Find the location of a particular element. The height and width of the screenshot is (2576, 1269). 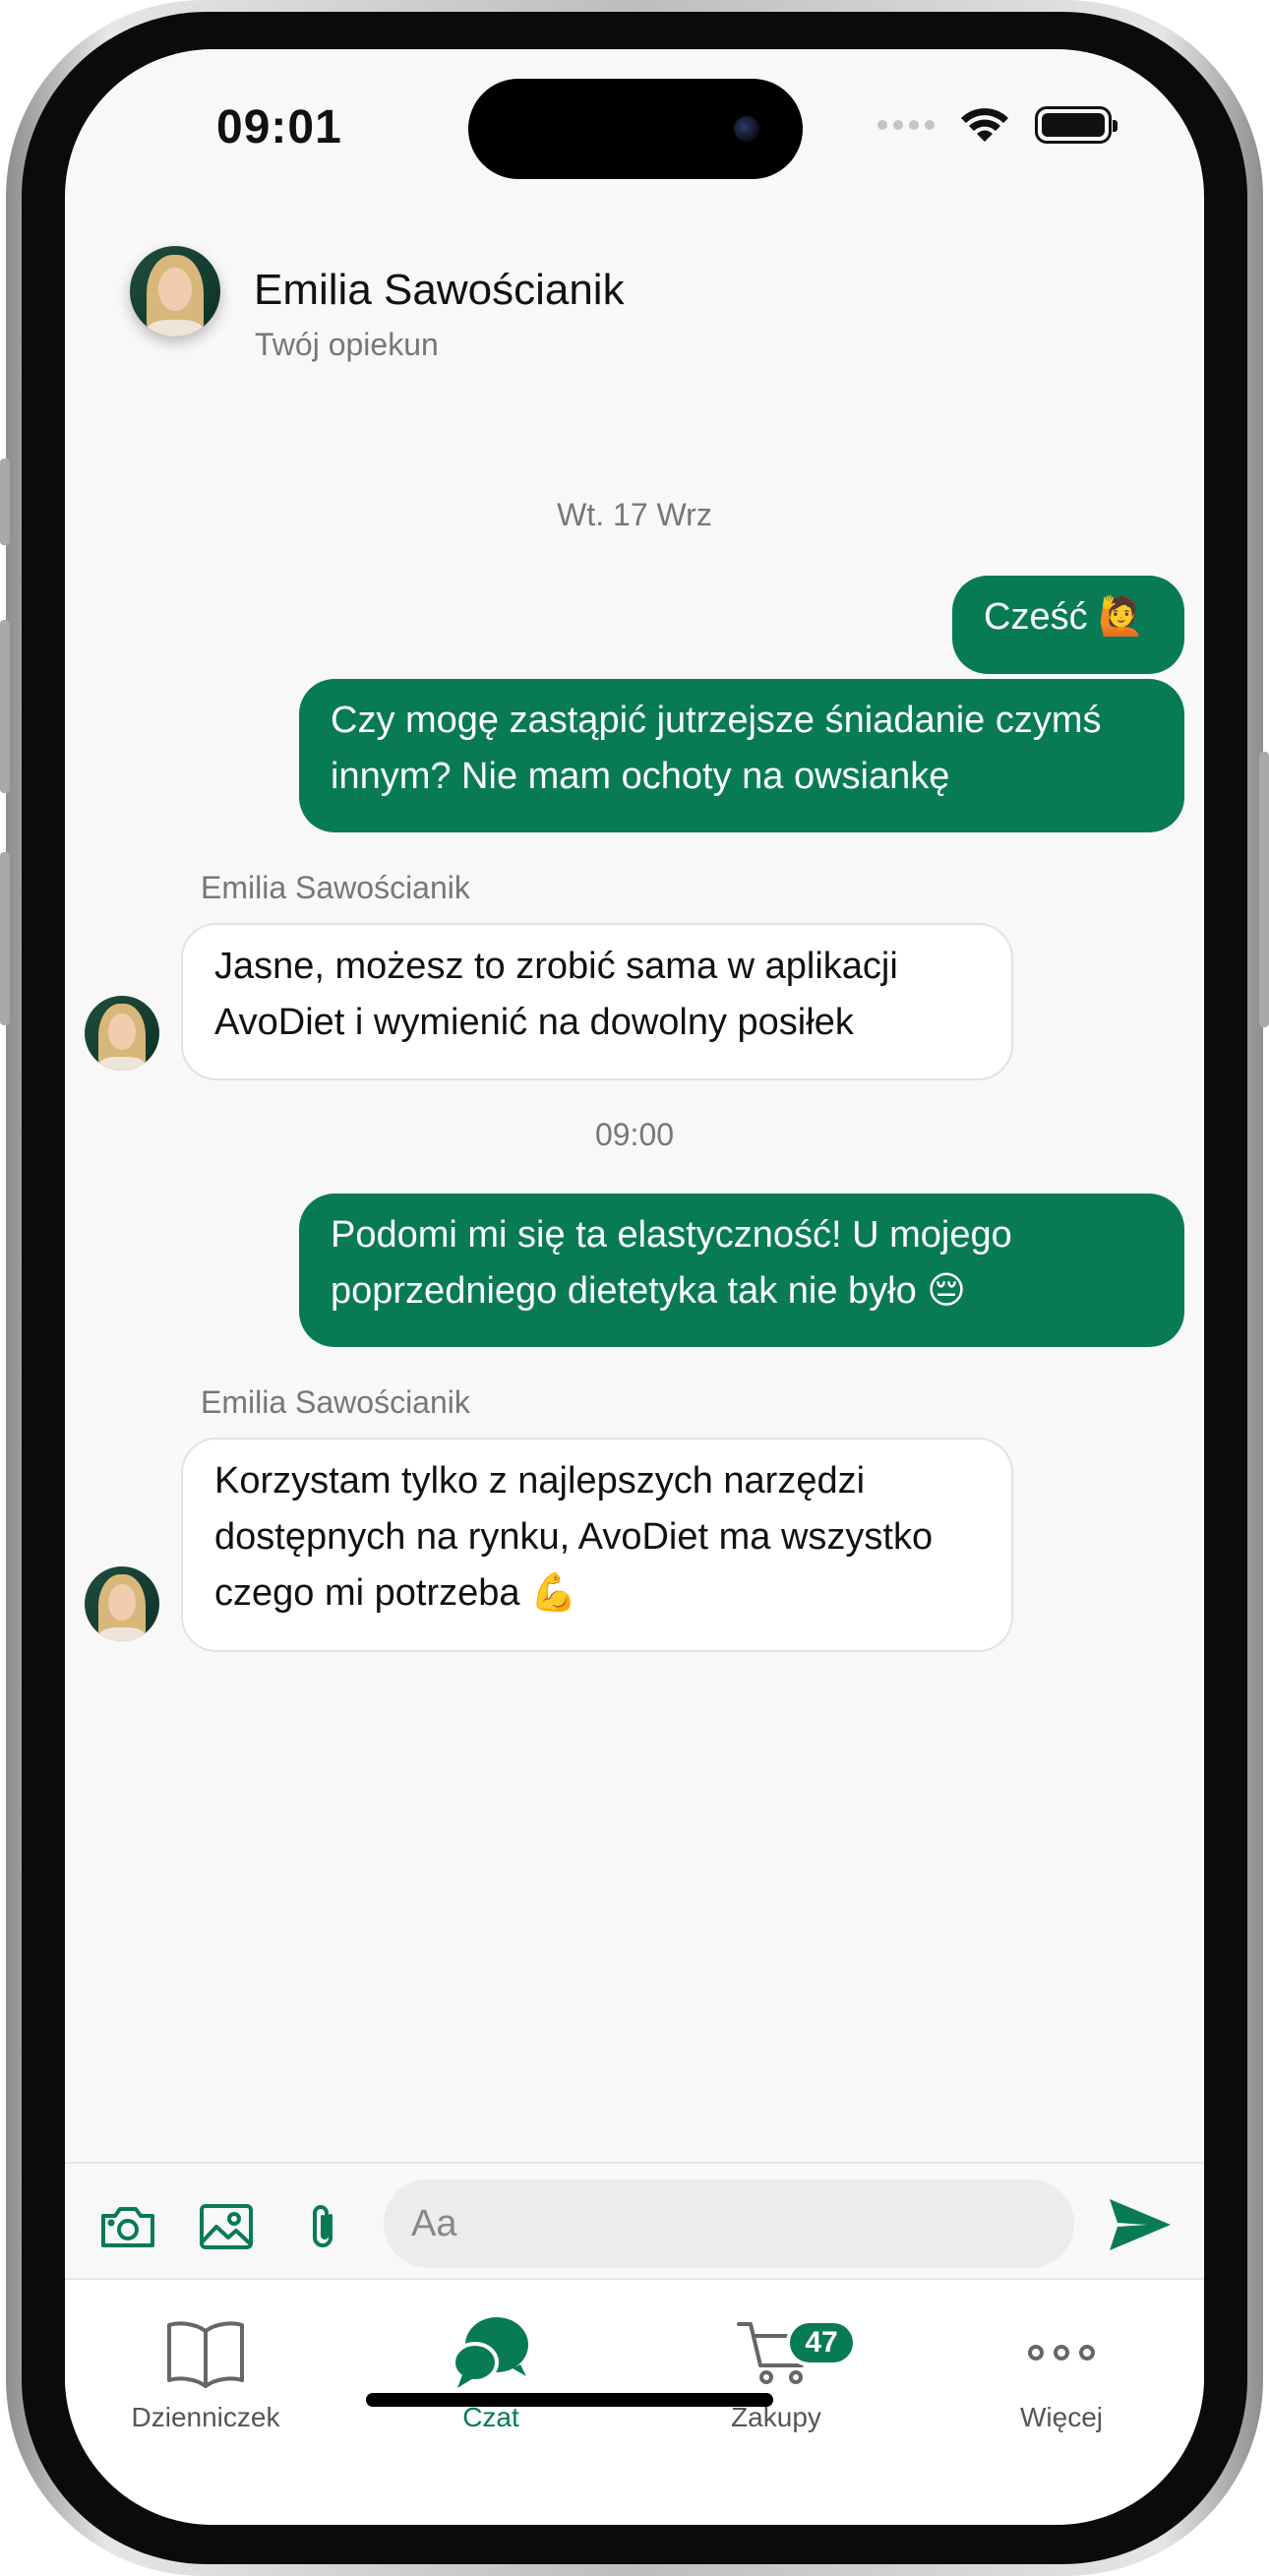

camera-lens is located at coordinates (746, 129).